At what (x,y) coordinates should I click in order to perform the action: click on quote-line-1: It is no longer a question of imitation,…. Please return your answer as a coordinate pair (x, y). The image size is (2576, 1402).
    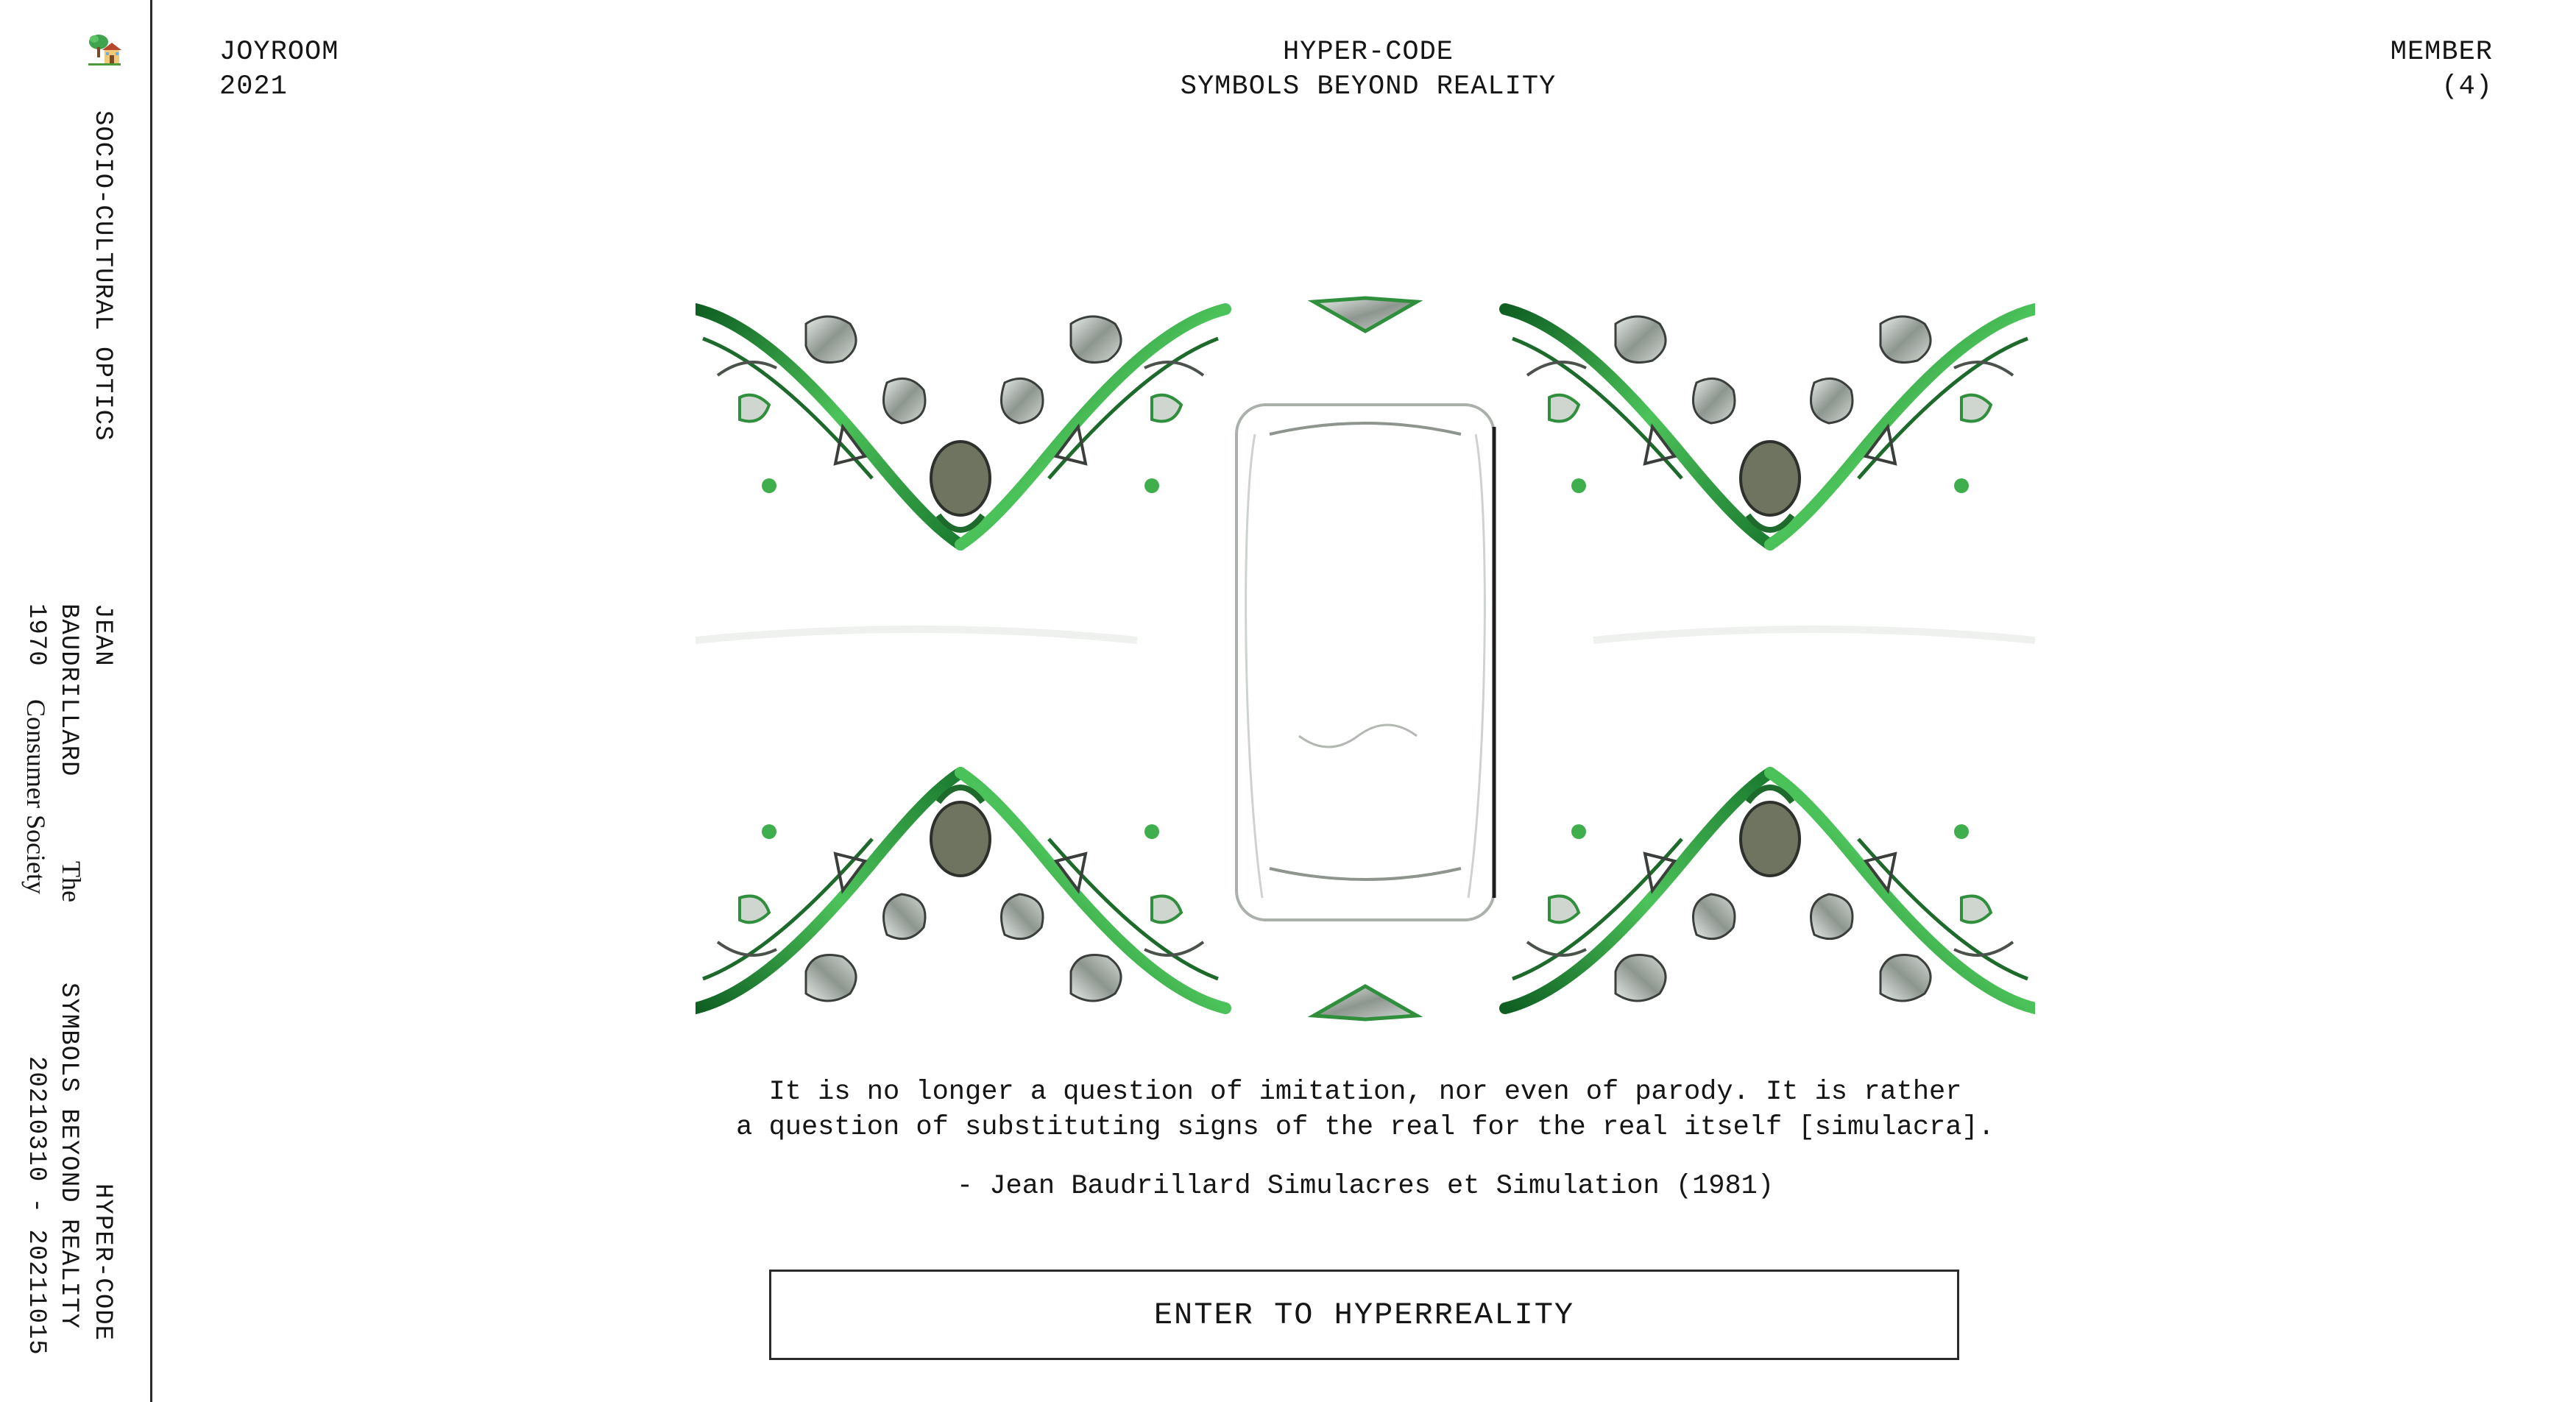
    Looking at the image, I should click on (1365, 1092).